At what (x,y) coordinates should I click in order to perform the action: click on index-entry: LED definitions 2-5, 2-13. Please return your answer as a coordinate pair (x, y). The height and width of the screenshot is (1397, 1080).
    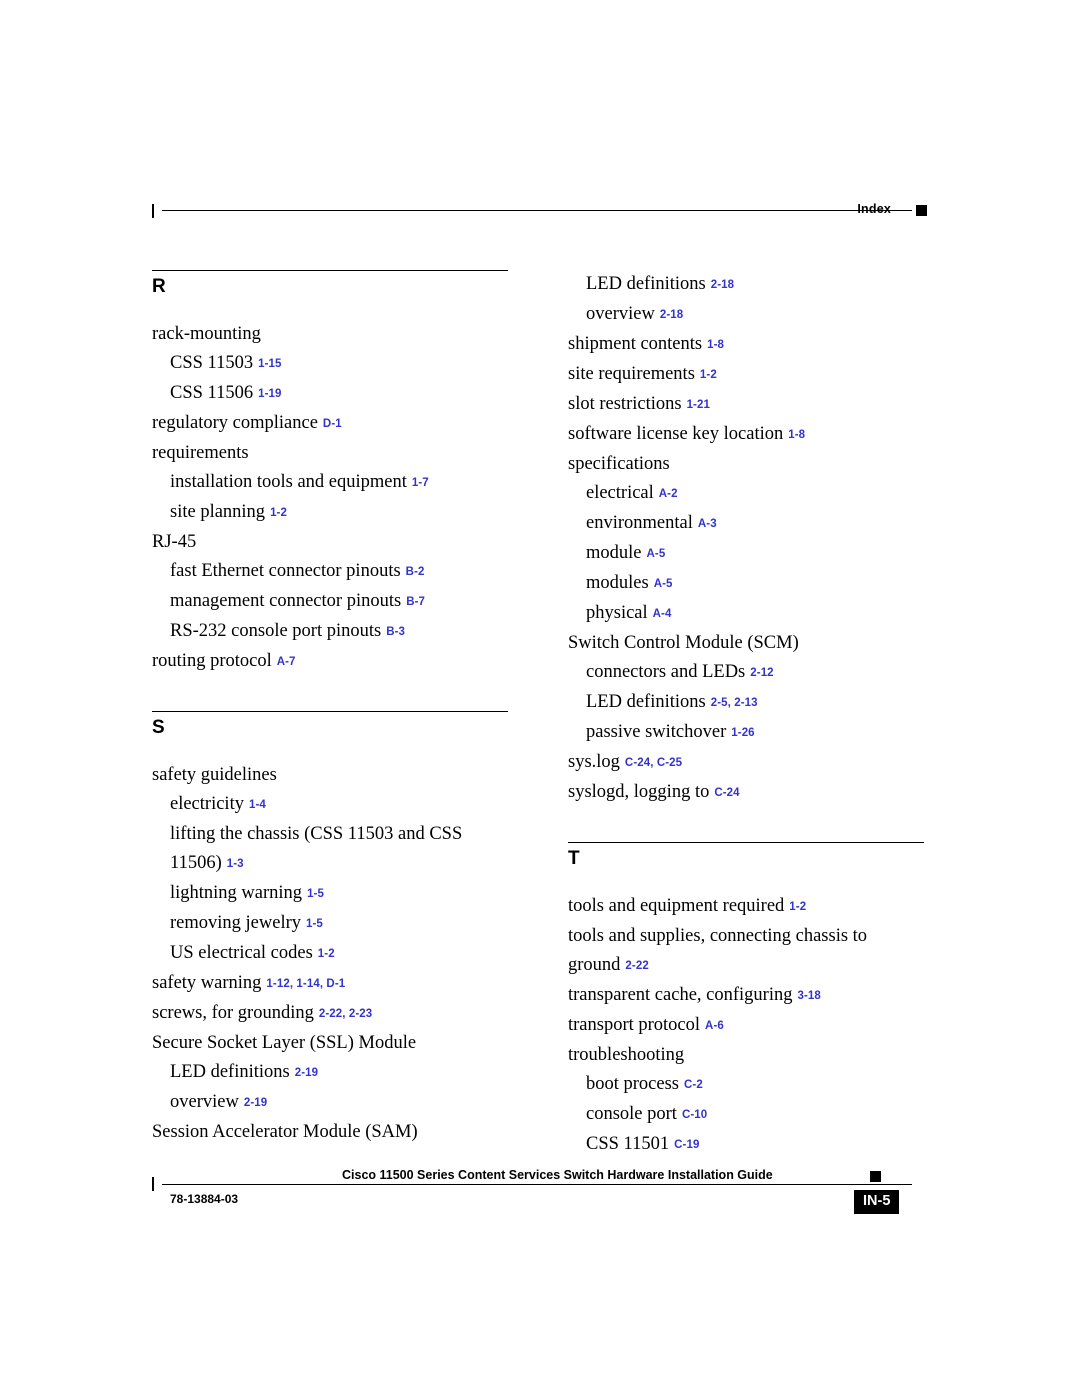
    Looking at the image, I should click on (757, 703).